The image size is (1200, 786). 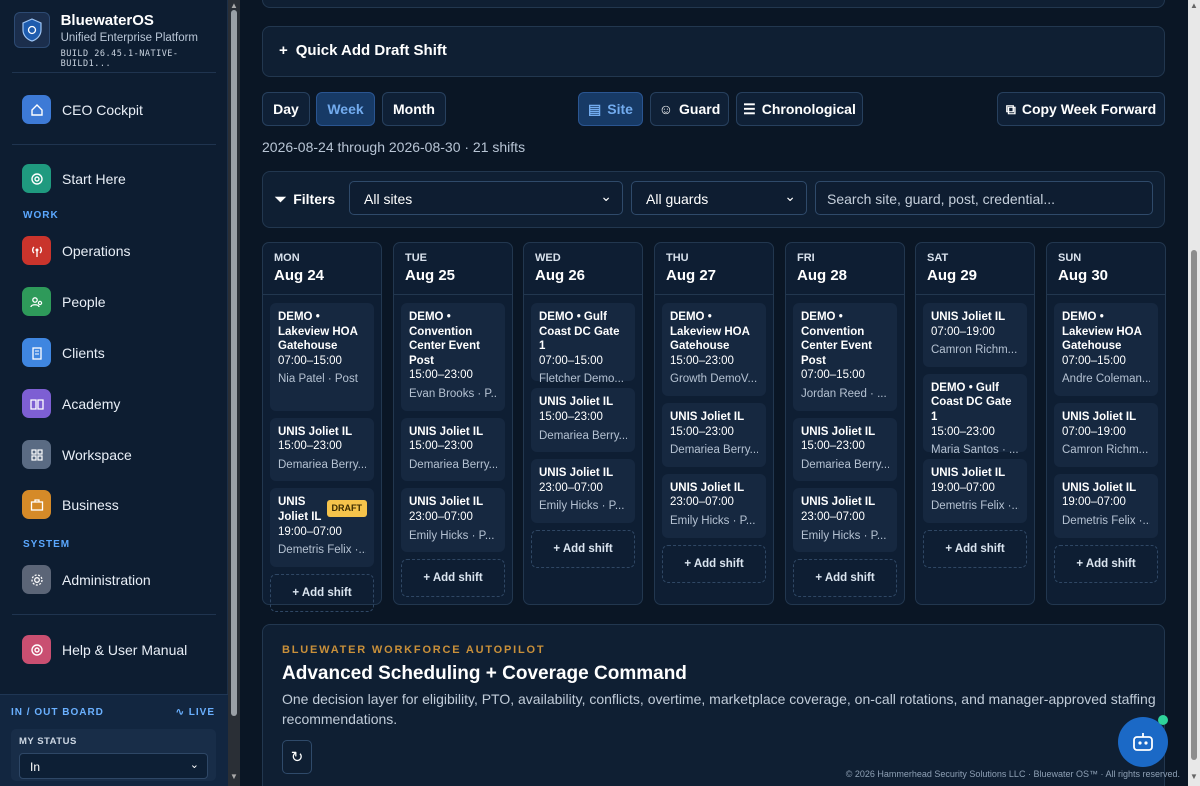 I want to click on copy-week-forward-button: ⧉ Copy Week Forward, so click(x=1081, y=109).